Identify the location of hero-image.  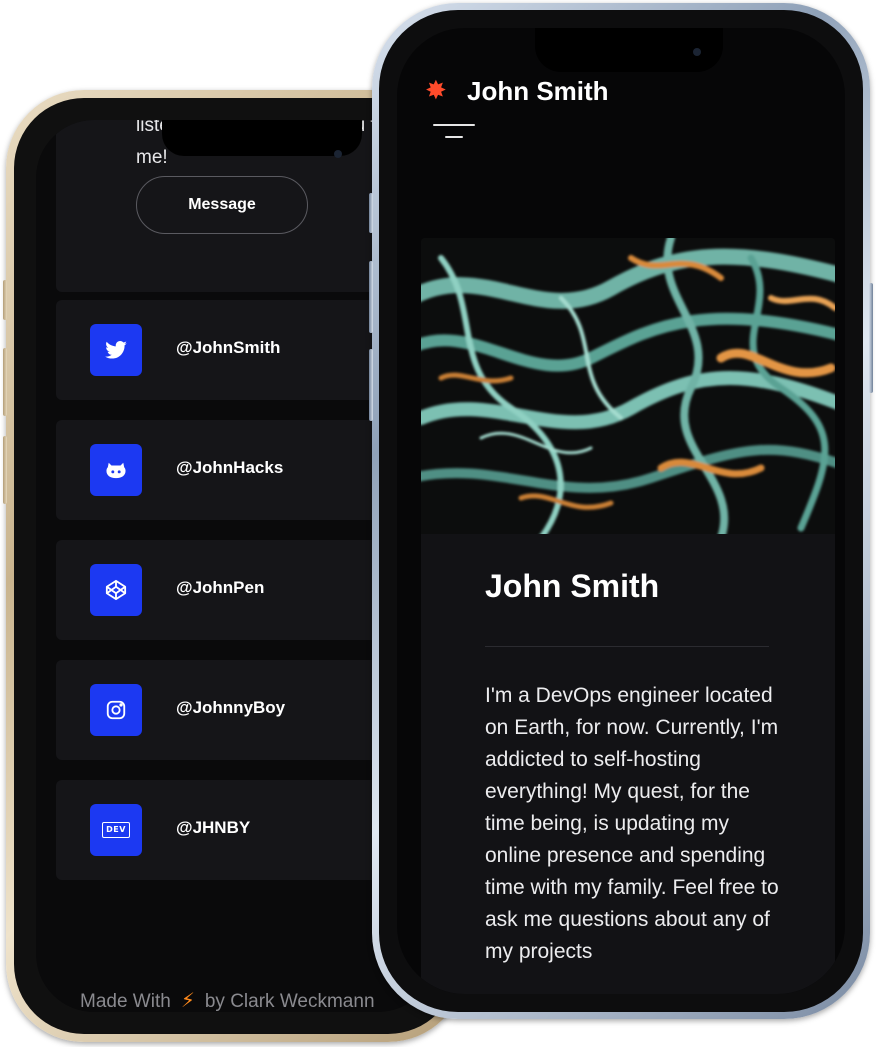
(628, 386).